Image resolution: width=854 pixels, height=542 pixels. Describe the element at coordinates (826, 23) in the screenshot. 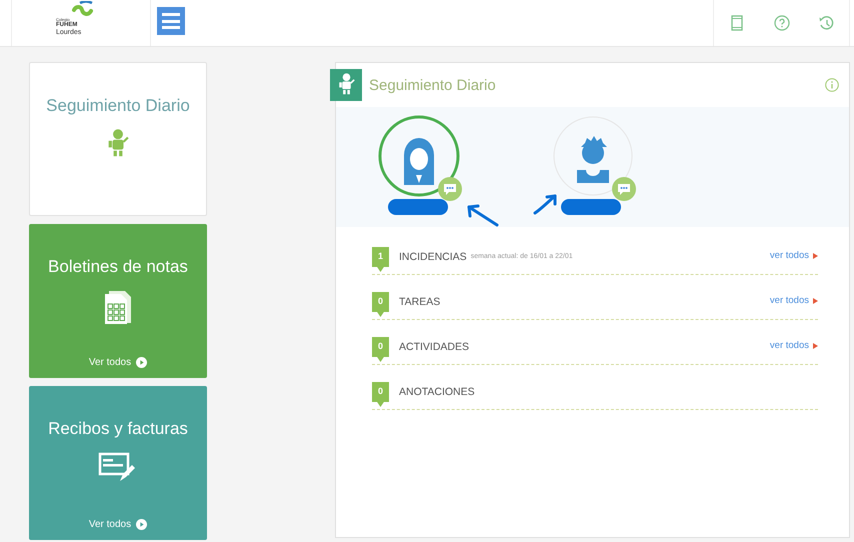

I see `history-icon` at that location.